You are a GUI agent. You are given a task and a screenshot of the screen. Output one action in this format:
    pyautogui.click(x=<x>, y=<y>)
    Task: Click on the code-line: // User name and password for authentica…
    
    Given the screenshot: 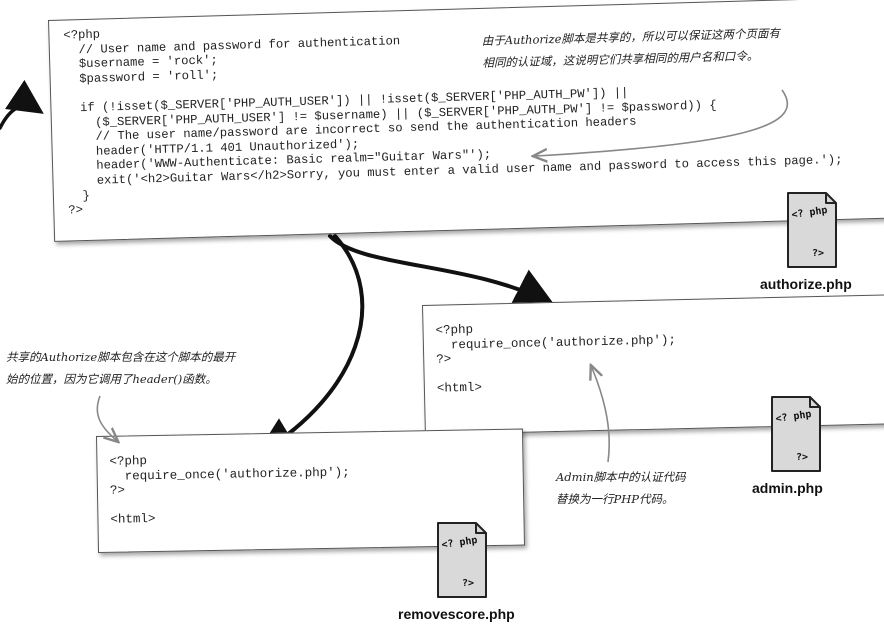 What is the action you would take?
    pyautogui.click(x=232, y=45)
    